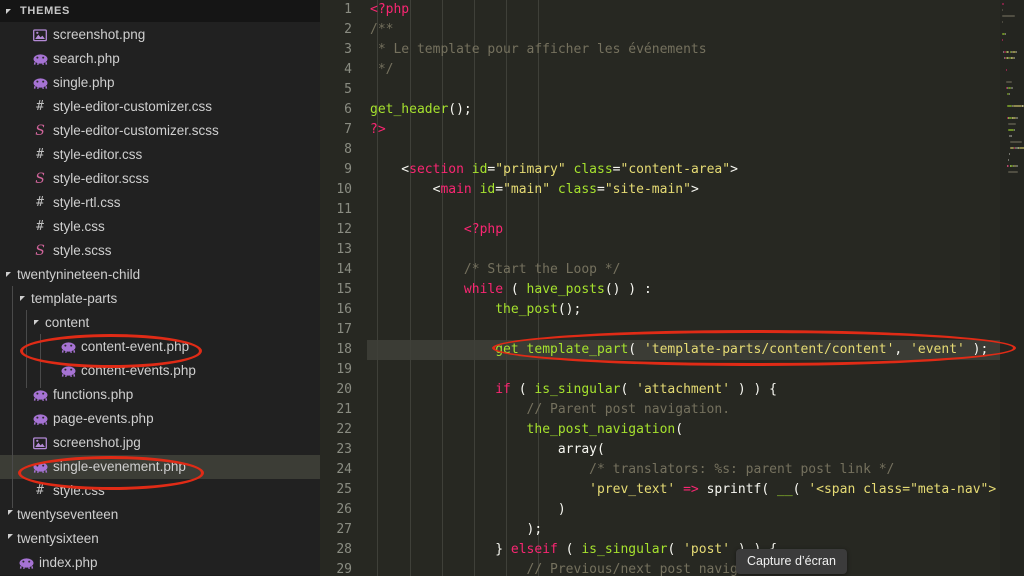  What do you see at coordinates (672, 210) in the screenshot?
I see `code-line: 11` at bounding box center [672, 210].